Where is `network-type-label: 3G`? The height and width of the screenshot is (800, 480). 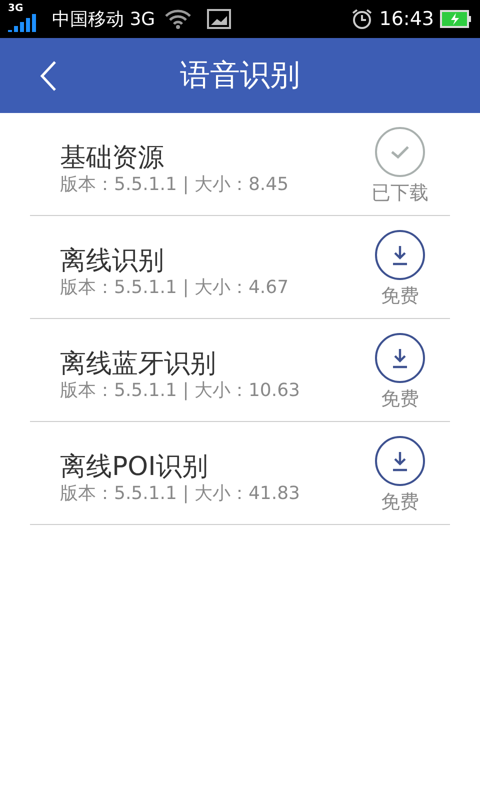 network-type-label: 3G is located at coordinates (16, 9).